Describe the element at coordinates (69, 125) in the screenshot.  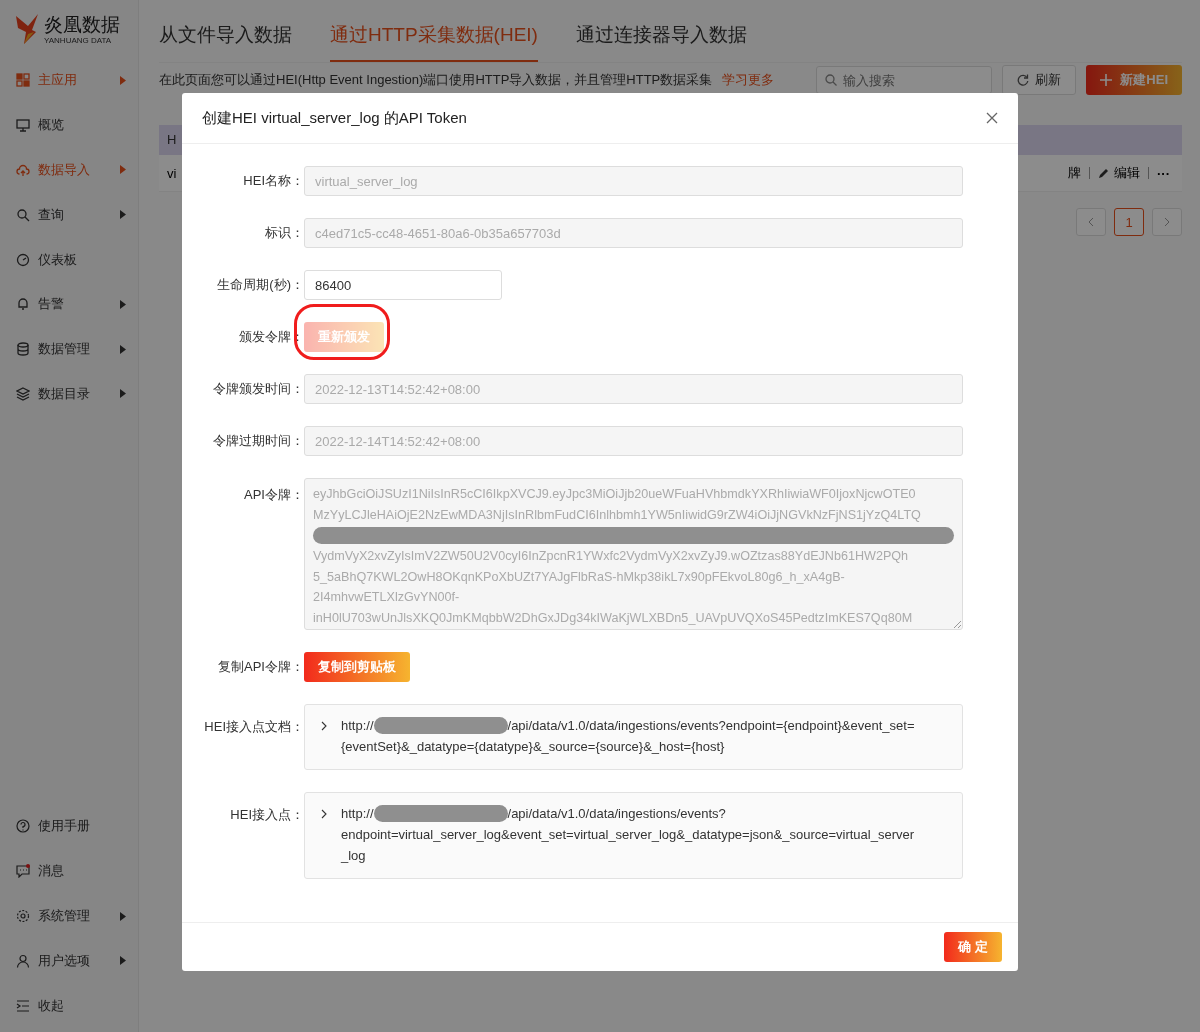
I see `sidebar-item: 概览` at that location.